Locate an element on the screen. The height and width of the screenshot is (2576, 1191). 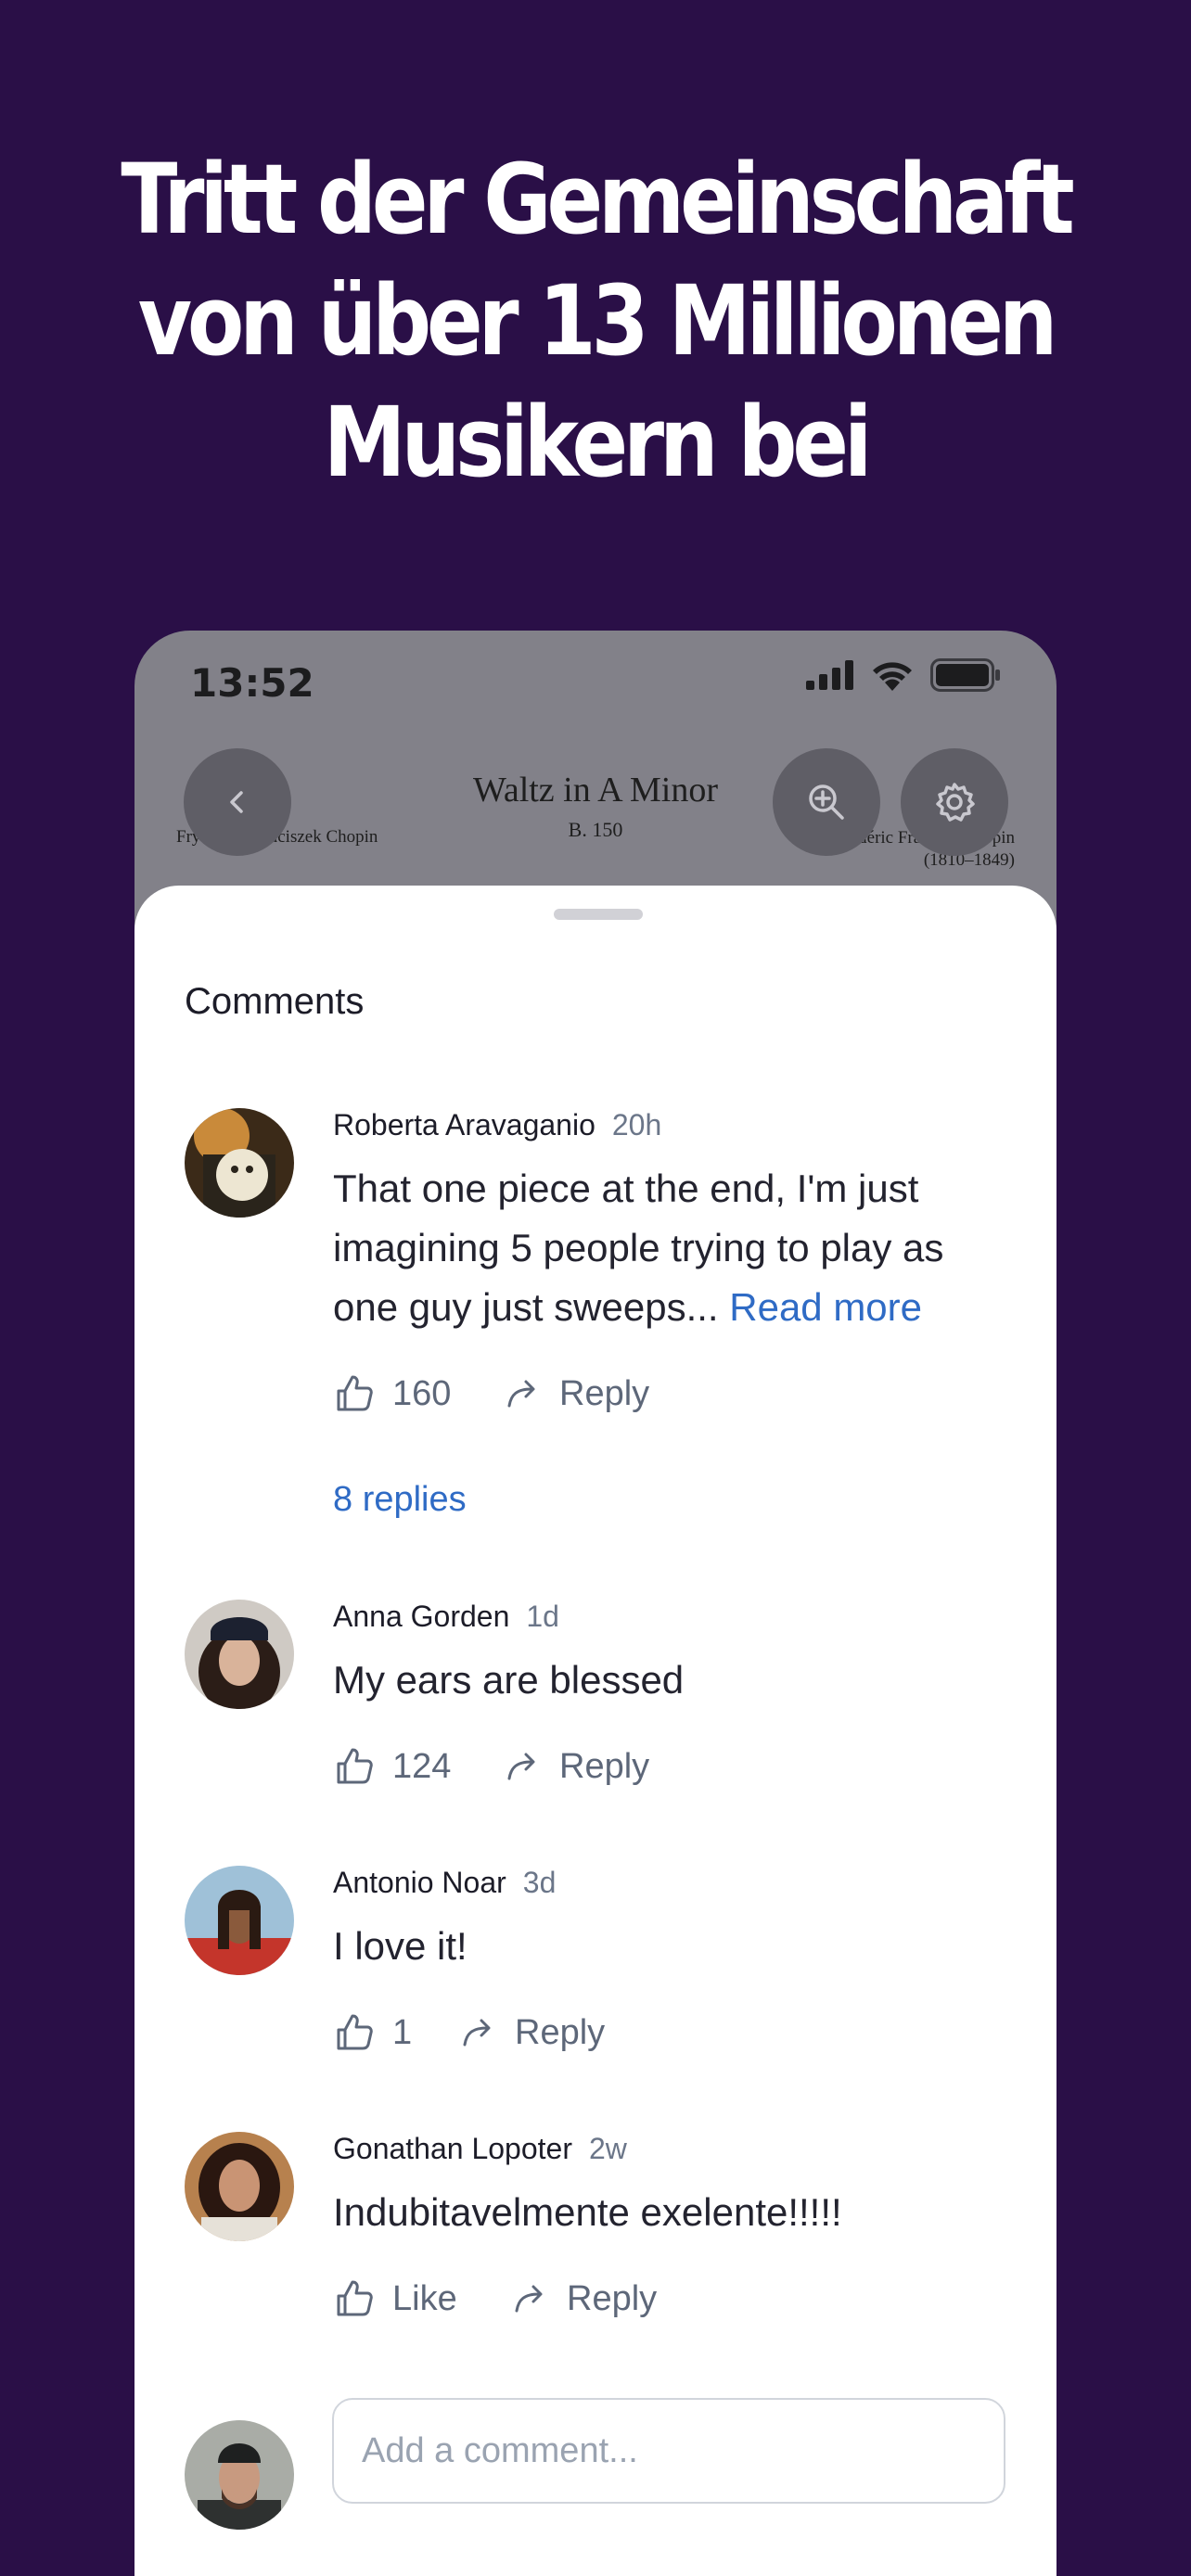
current-user-avatar is located at coordinates (239, 2475).